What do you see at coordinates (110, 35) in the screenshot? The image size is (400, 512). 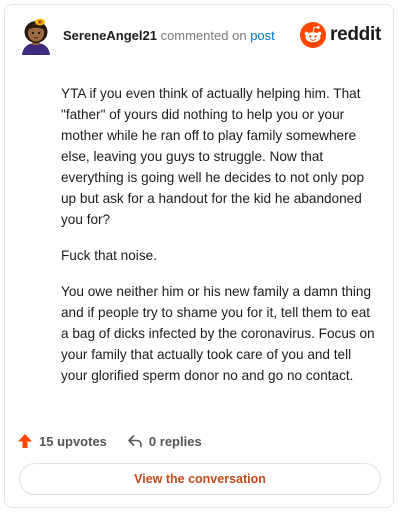 I see `username: SereneAngel21` at bounding box center [110, 35].